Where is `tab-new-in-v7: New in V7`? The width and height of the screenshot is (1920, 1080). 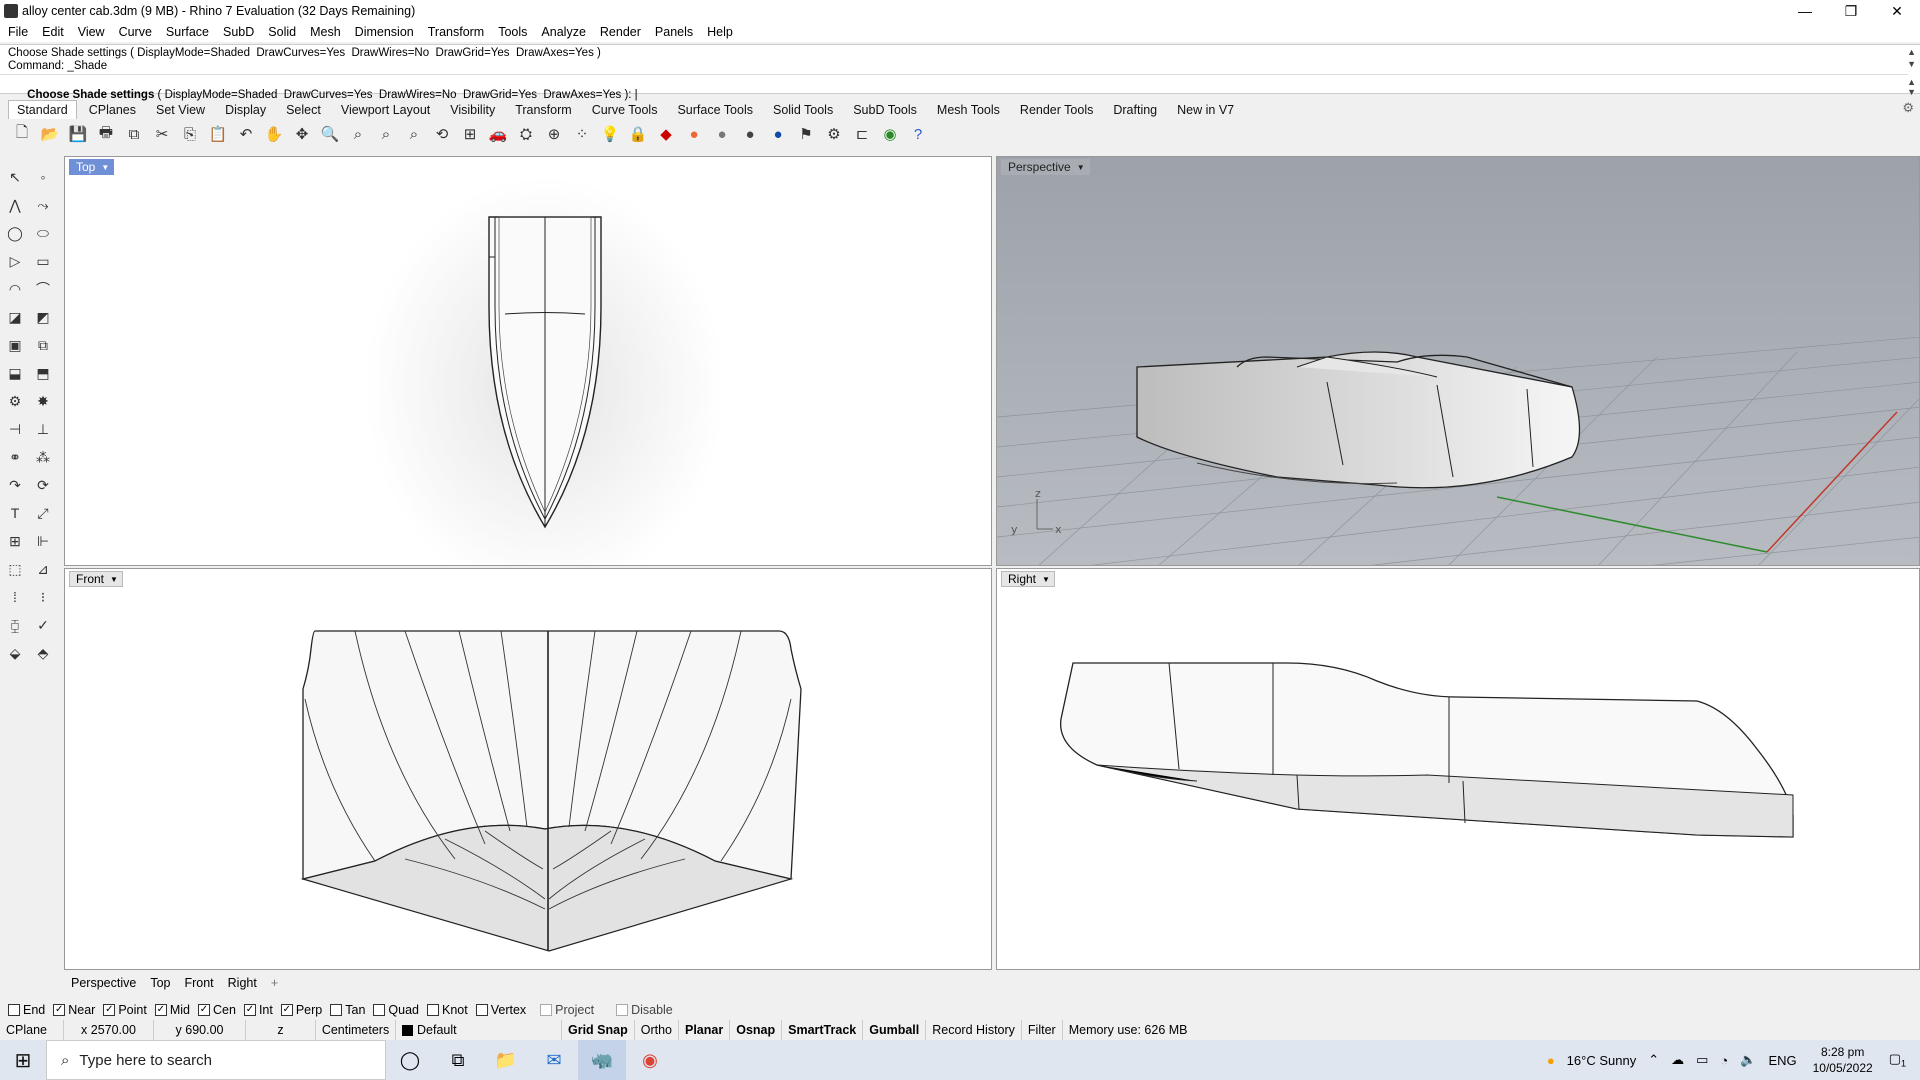
tab-new-in-v7: New in V7 is located at coordinates (1205, 110).